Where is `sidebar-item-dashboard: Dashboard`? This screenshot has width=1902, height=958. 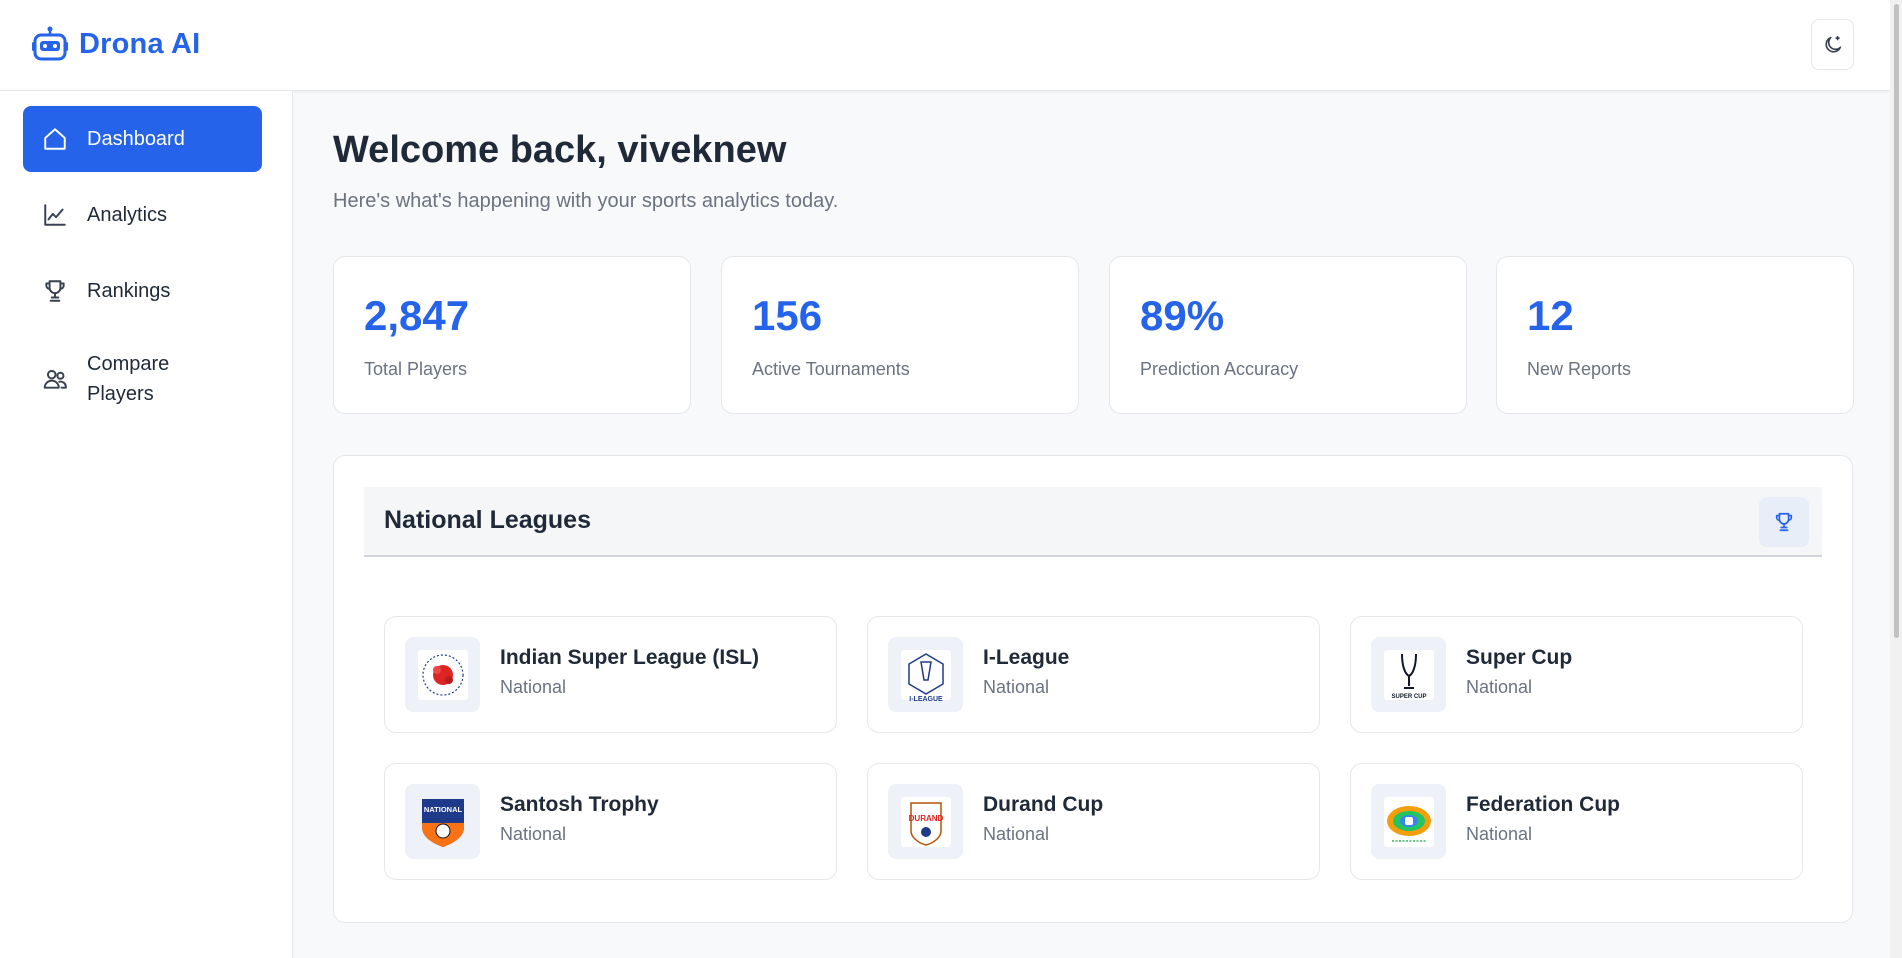
sidebar-item-dashboard: Dashboard is located at coordinates (142, 139).